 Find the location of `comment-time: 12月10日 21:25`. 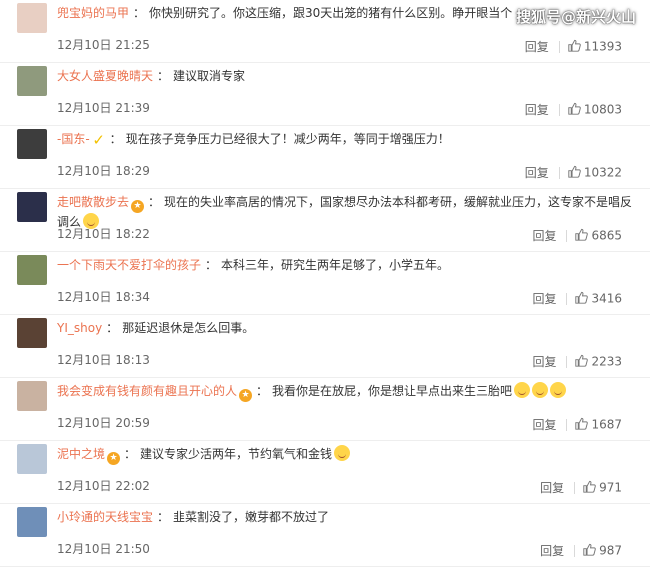

comment-time: 12月10日 21:25 is located at coordinates (103, 45).